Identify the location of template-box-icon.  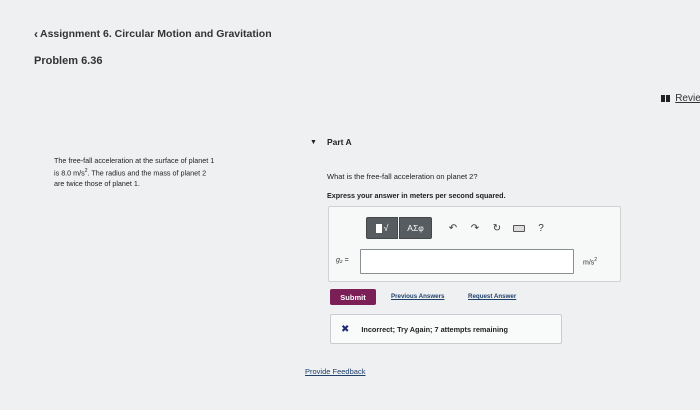
(378, 228).